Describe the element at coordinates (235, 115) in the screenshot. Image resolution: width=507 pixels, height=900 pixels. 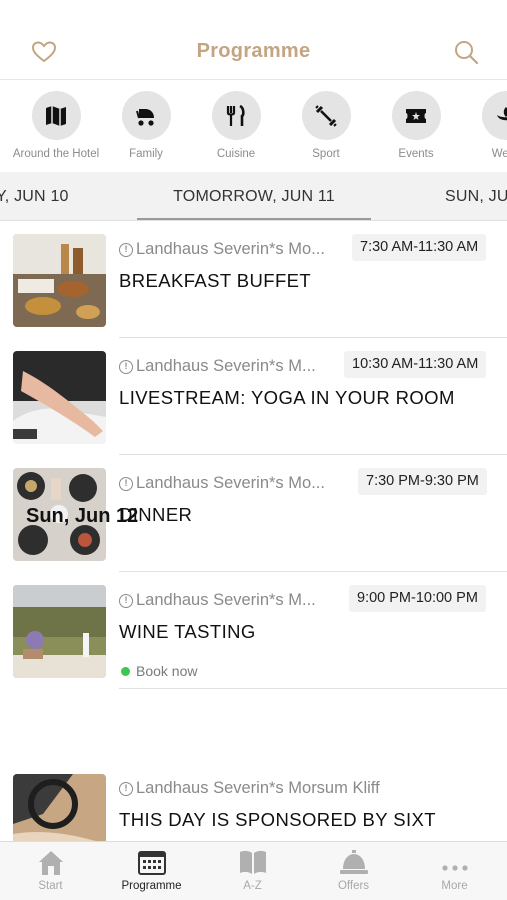
I see `cutlery-icon` at that location.